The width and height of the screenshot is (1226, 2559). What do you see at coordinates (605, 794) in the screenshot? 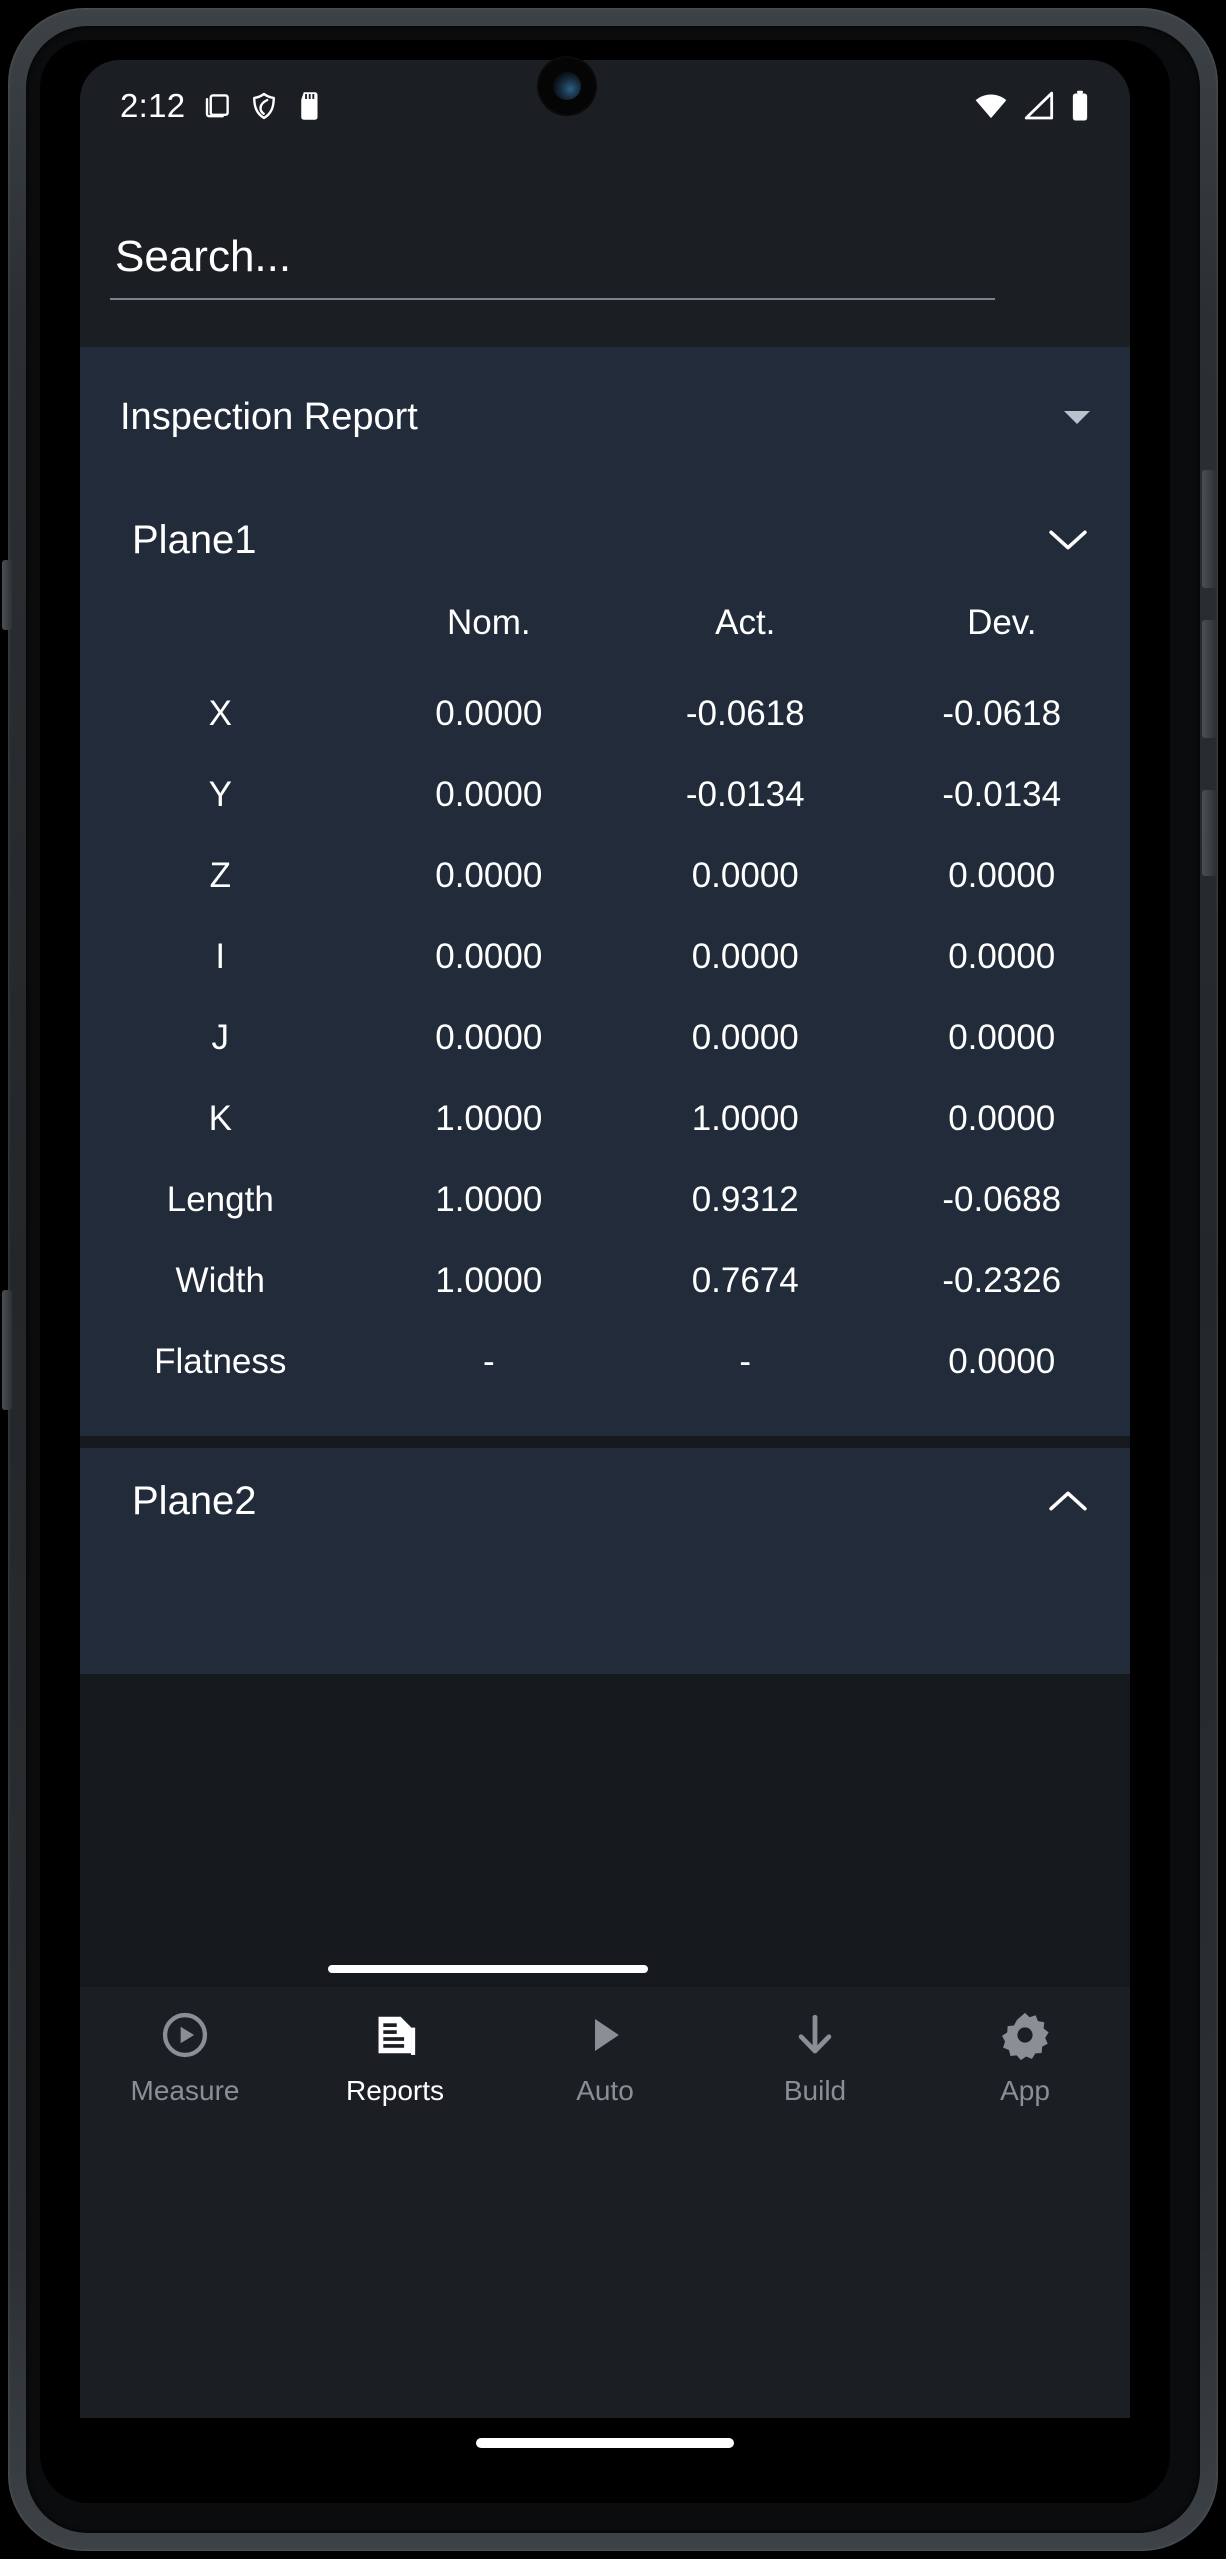
I see `table-row: Y 0.0000 -0.0134 -0.0134` at bounding box center [605, 794].